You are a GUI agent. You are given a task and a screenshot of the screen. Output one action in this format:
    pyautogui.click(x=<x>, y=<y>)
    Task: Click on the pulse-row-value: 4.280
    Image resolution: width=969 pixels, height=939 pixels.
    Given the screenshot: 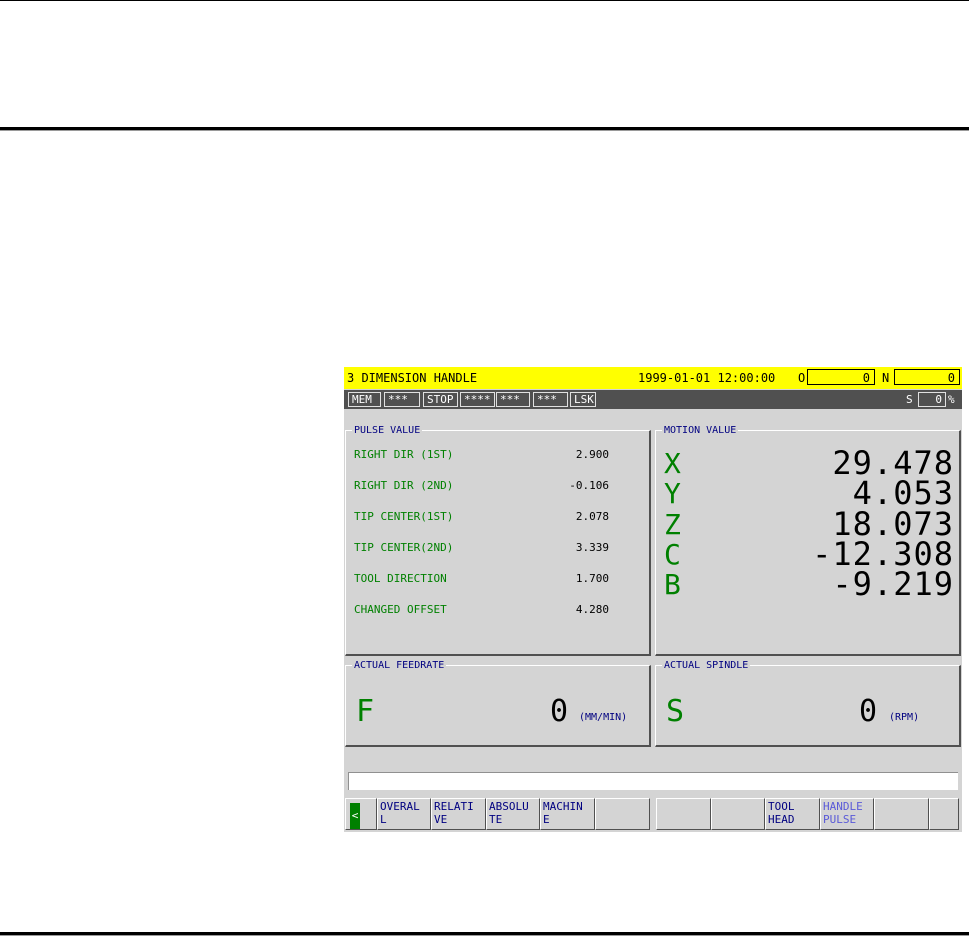 What is the action you would take?
    pyautogui.click(x=592, y=609)
    